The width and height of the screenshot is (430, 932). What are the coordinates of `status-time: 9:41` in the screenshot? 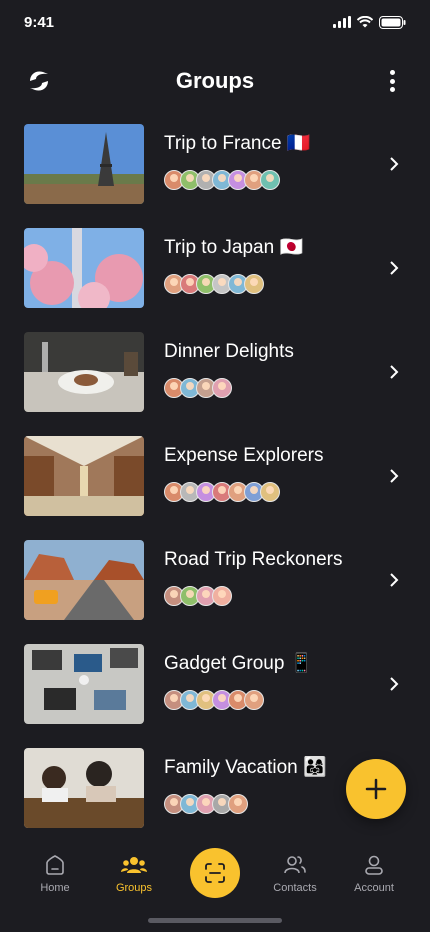 It's located at (39, 22).